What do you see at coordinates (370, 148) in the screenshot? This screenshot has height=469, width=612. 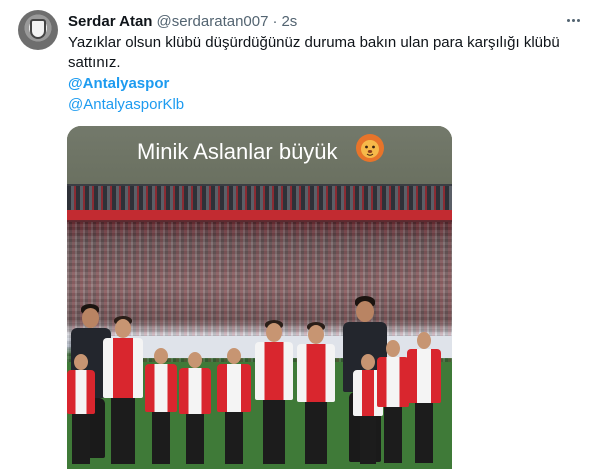 I see `lion-face-icon` at bounding box center [370, 148].